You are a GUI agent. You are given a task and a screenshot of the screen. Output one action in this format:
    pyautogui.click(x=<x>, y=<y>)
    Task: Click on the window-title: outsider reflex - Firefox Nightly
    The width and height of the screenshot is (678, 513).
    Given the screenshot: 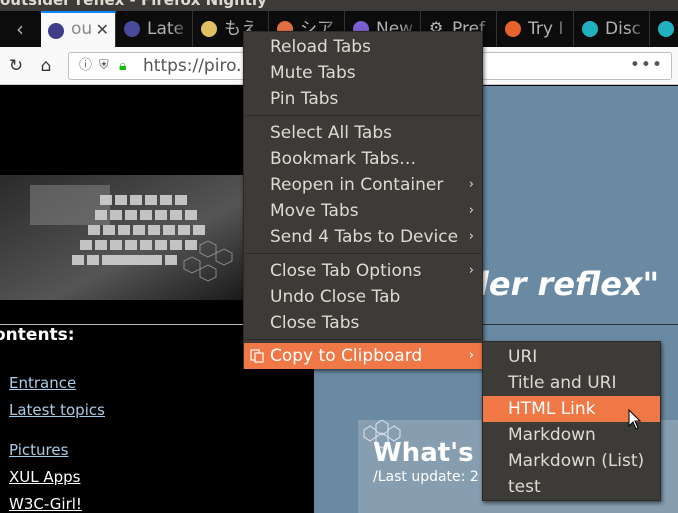 What is the action you would take?
    pyautogui.click(x=133, y=4)
    